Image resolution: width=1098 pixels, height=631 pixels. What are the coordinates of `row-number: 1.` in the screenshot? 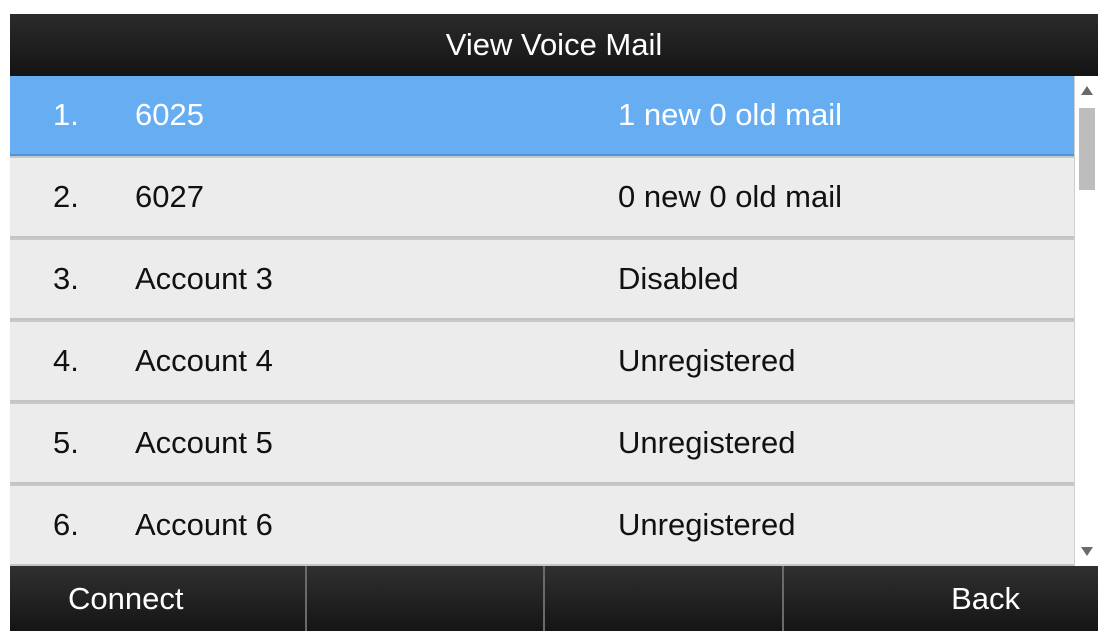 It's located at (66, 114).